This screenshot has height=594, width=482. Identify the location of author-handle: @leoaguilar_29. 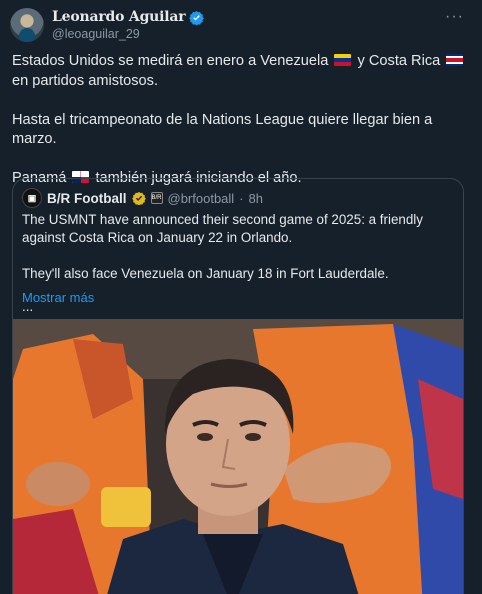
(247, 34).